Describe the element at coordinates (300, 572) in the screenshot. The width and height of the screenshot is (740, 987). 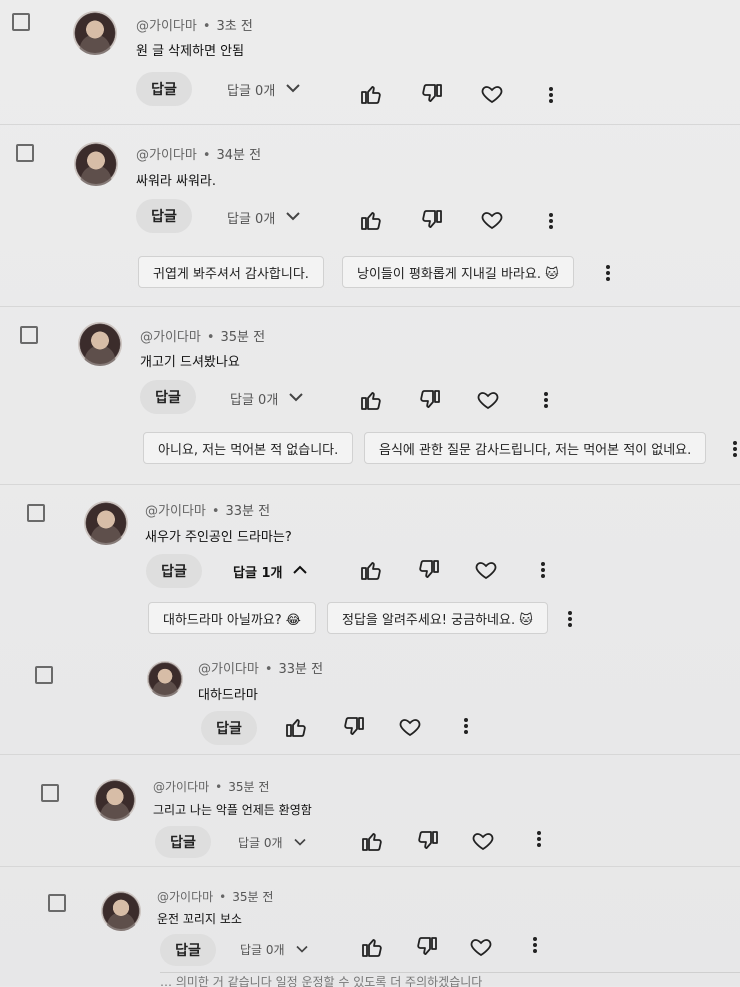
I see `chevron-up-icon` at that location.